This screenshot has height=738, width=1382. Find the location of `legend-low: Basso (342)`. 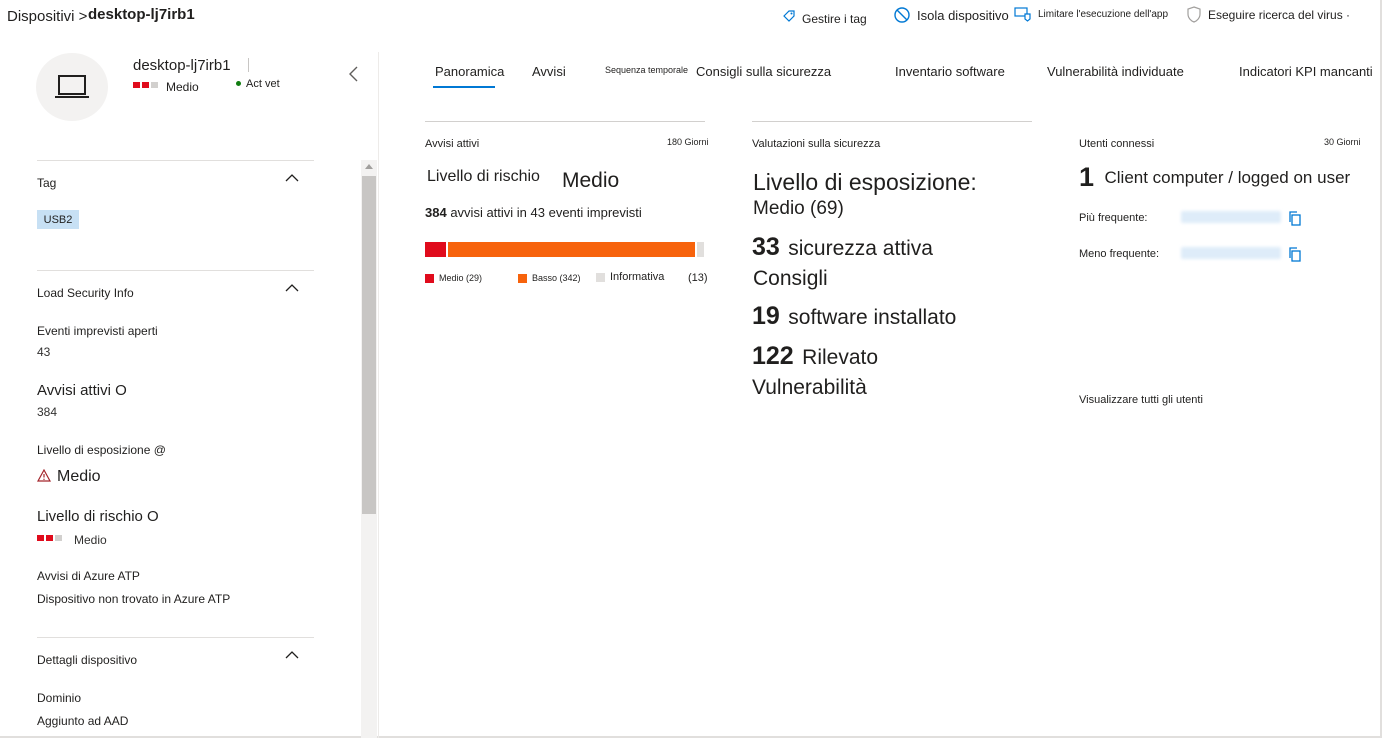

legend-low: Basso (342) is located at coordinates (549, 278).